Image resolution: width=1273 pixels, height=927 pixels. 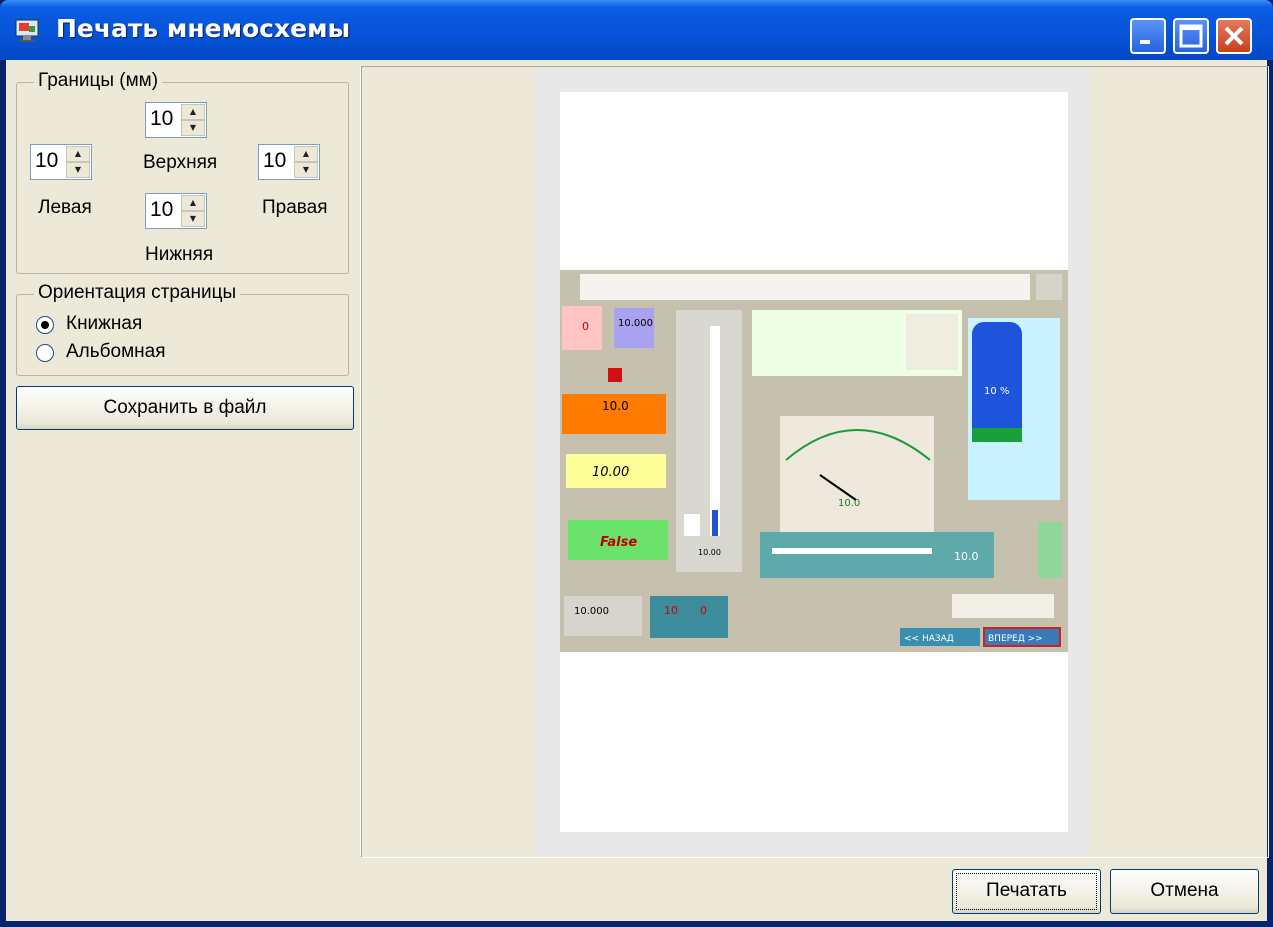 I want to click on close-button, so click(x=1234, y=36).